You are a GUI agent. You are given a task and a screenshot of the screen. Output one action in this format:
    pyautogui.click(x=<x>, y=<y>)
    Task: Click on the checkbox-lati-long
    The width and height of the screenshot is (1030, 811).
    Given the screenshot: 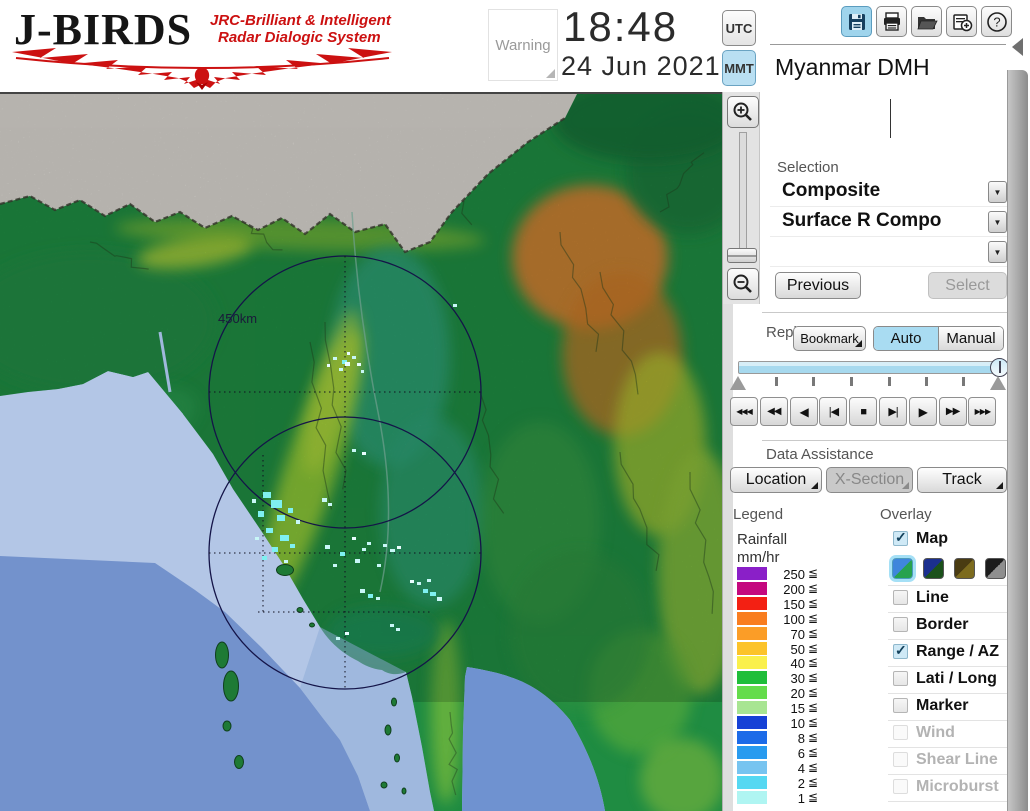 What is the action you would take?
    pyautogui.click(x=900, y=678)
    